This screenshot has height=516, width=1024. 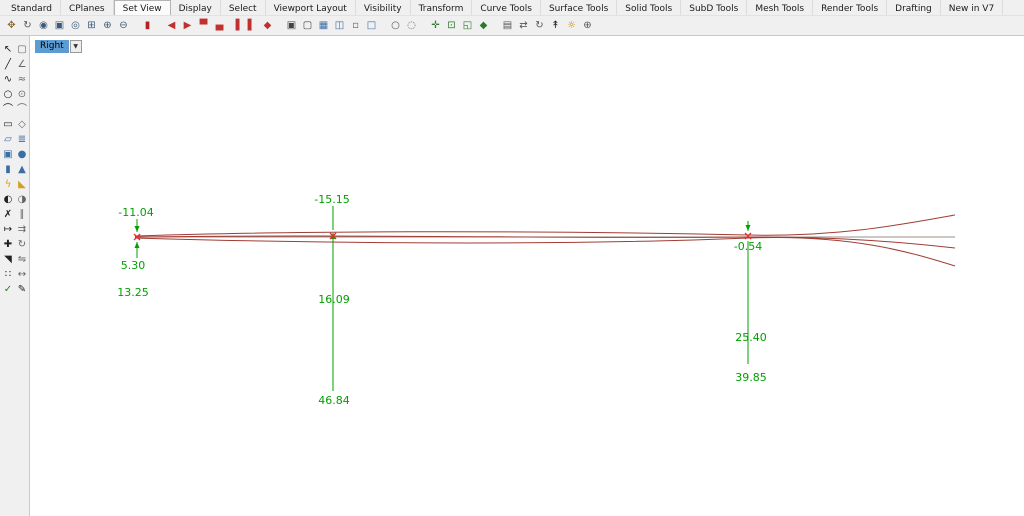 I want to click on view-right-icon: ▐, so click(x=235, y=25).